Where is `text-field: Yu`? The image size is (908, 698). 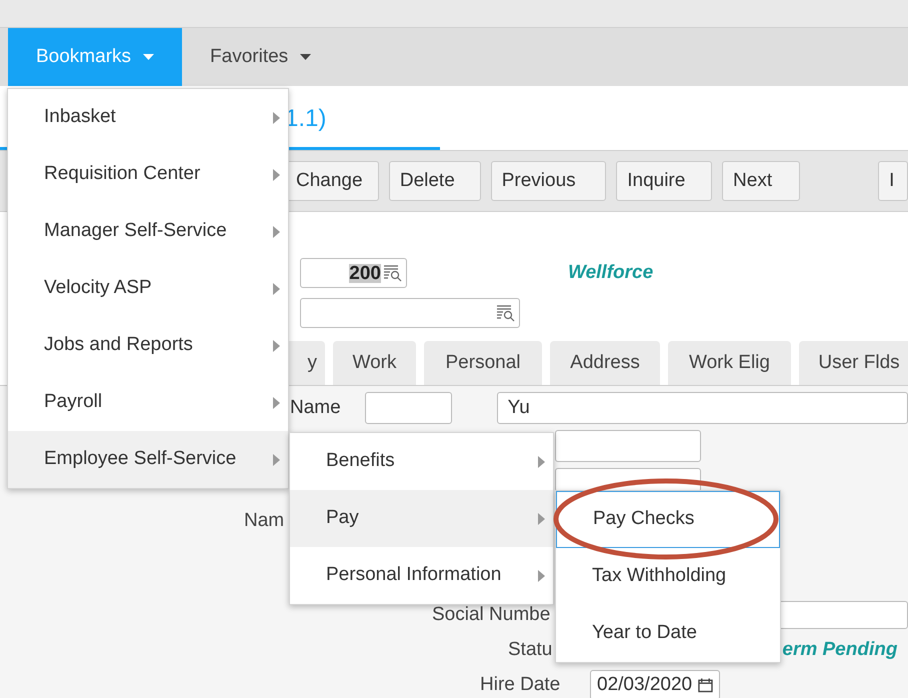
text-field: Yu is located at coordinates (702, 408).